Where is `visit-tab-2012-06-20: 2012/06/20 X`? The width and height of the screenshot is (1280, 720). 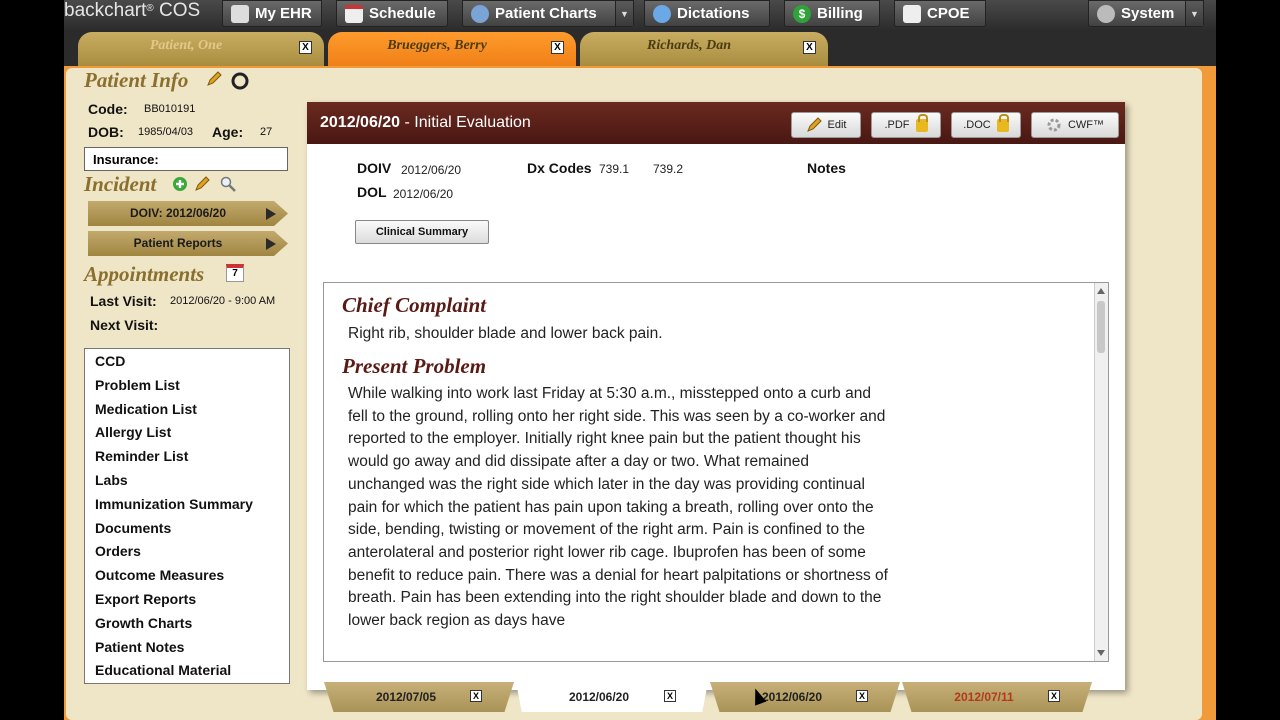 visit-tab-2012-06-20: 2012/06/20 X is located at coordinates (805, 697).